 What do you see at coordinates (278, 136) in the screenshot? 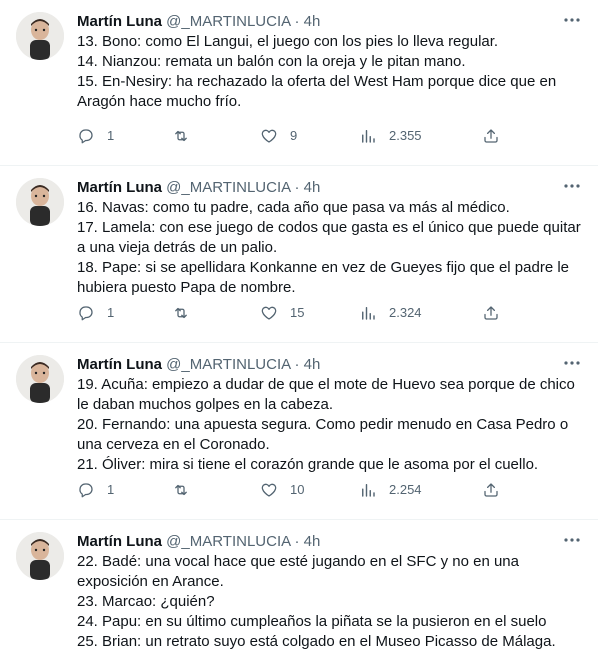
I see `like-button: 9` at bounding box center [278, 136].